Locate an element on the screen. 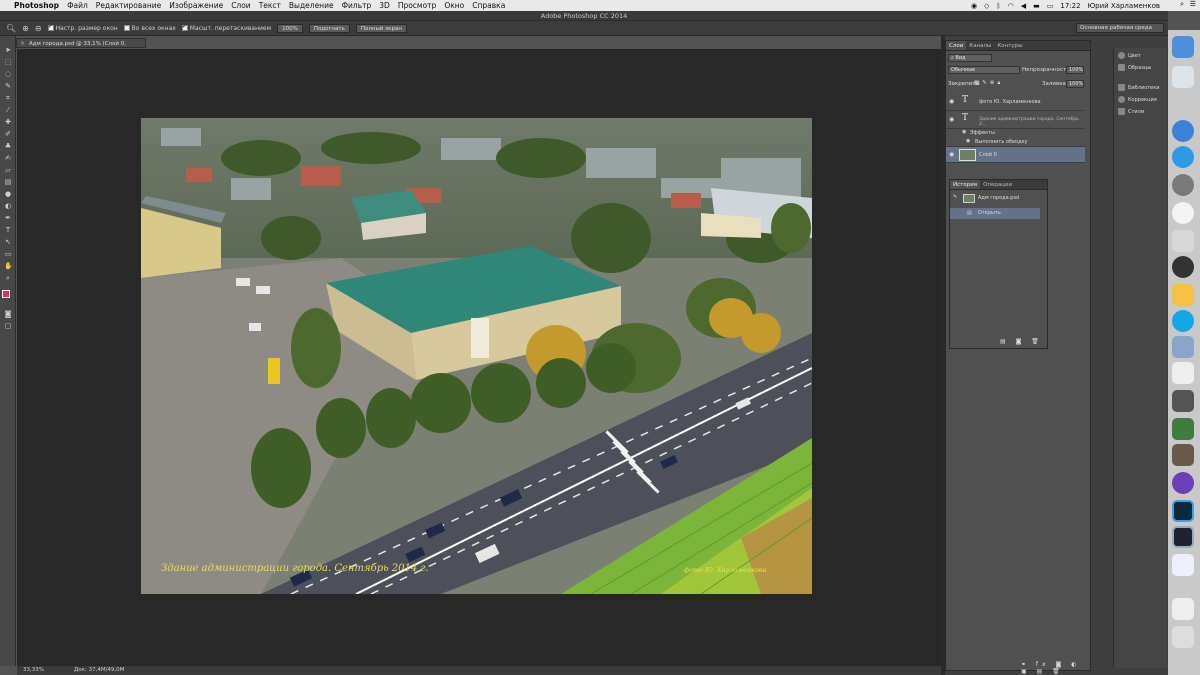 This screenshot has width=1200, height=675. user-name: Юрий Харламенков is located at coordinates (1124, 6).